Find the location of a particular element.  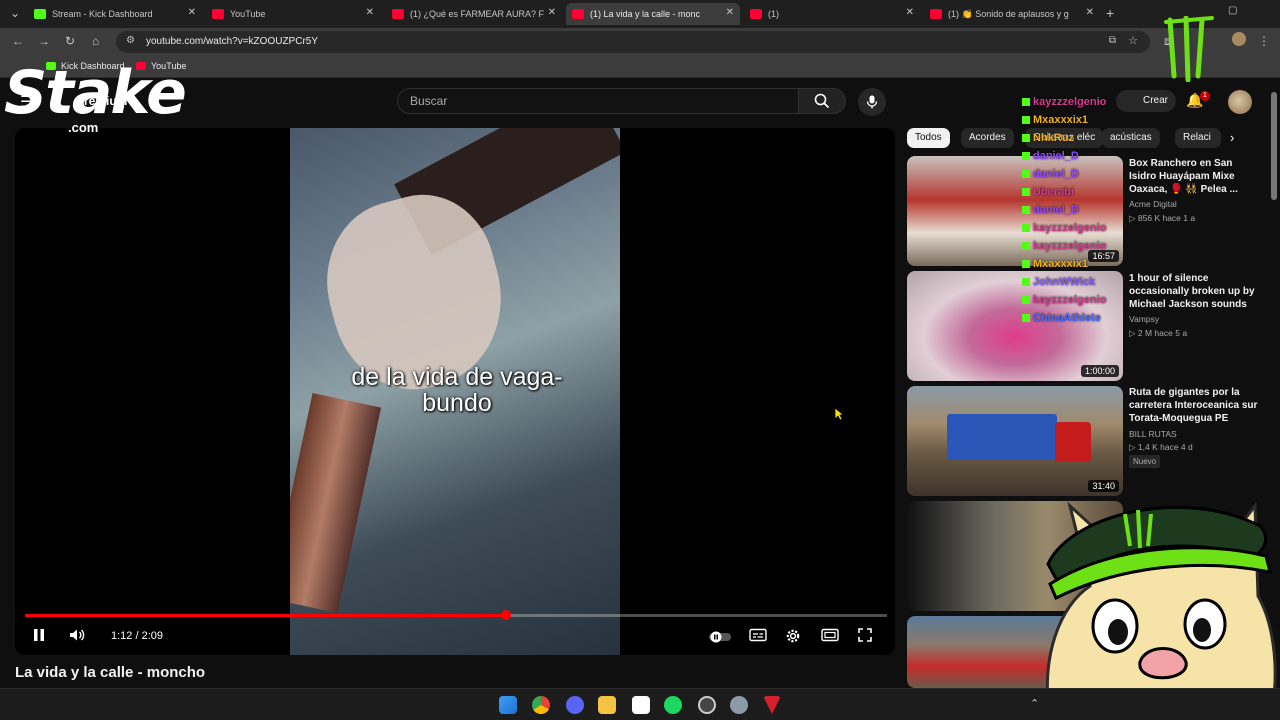

install-app-icon: ⧉ is located at coordinates (1112, 40).